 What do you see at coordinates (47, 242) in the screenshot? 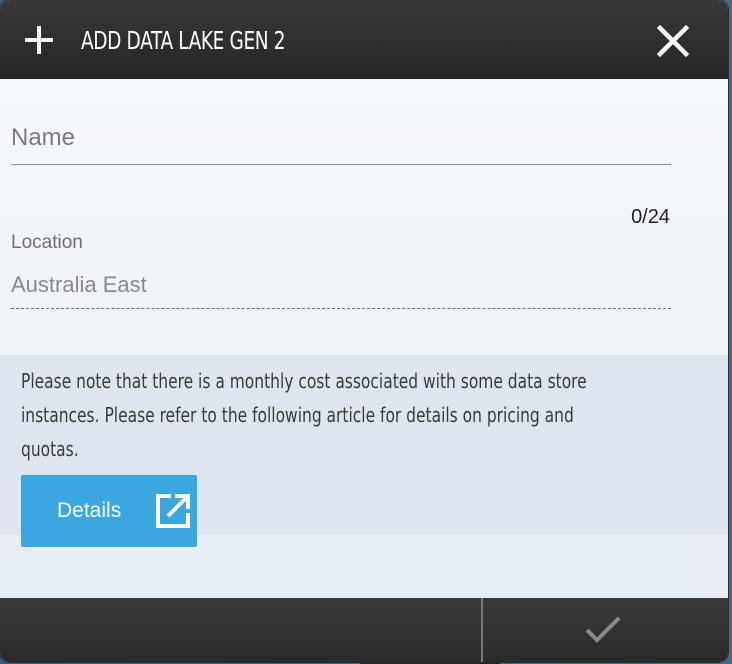
I see `location-label: Location` at bounding box center [47, 242].